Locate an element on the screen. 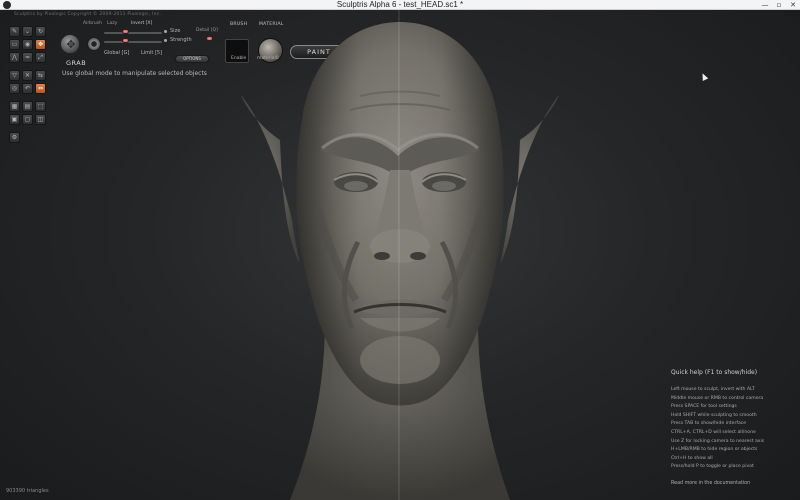 This screenshot has height=500, width=800. symmetry-plane is located at coordinates (399, 255).